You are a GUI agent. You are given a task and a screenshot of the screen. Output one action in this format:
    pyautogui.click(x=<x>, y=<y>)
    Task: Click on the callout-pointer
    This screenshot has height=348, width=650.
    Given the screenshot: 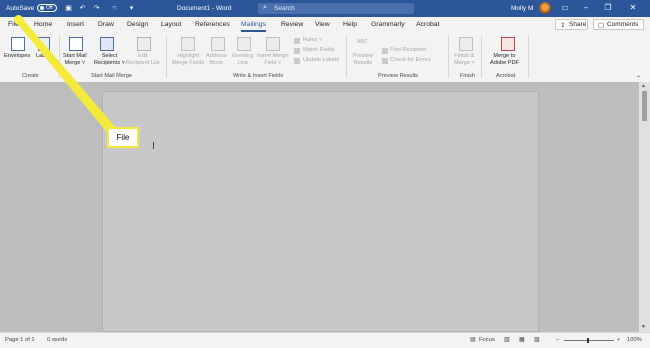 What is the action you would take?
    pyautogui.click(x=67, y=76)
    